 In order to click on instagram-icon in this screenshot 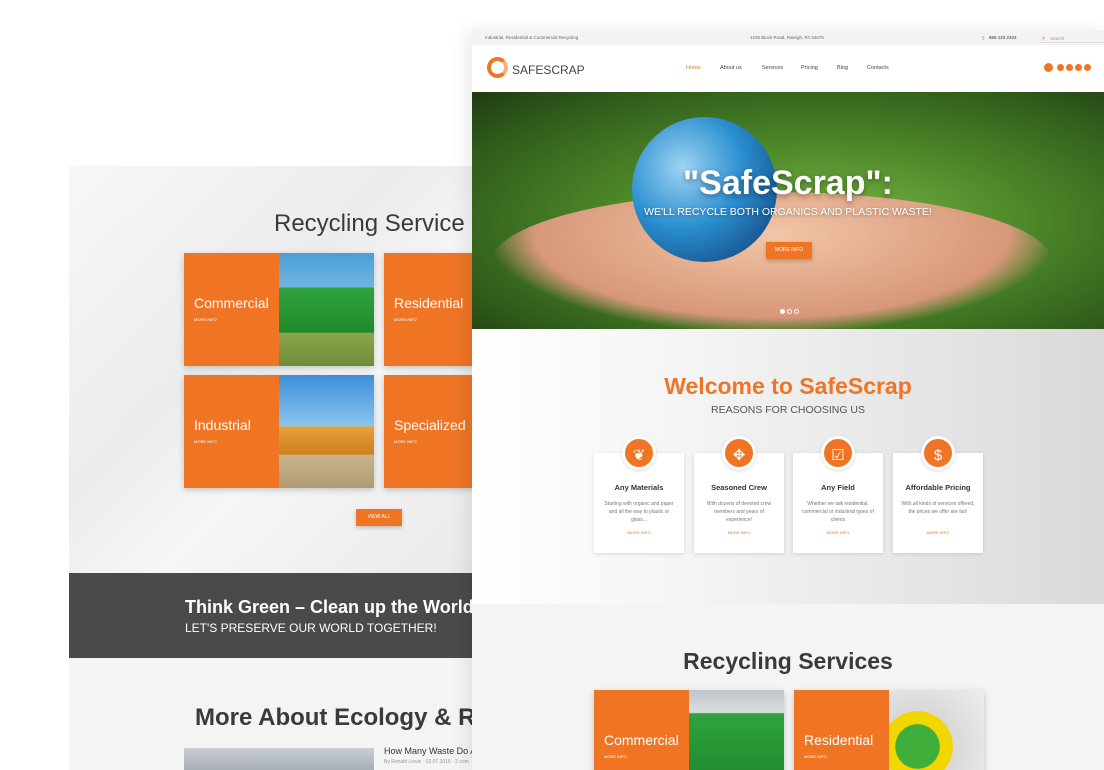, I will do `click(1078, 67)`.